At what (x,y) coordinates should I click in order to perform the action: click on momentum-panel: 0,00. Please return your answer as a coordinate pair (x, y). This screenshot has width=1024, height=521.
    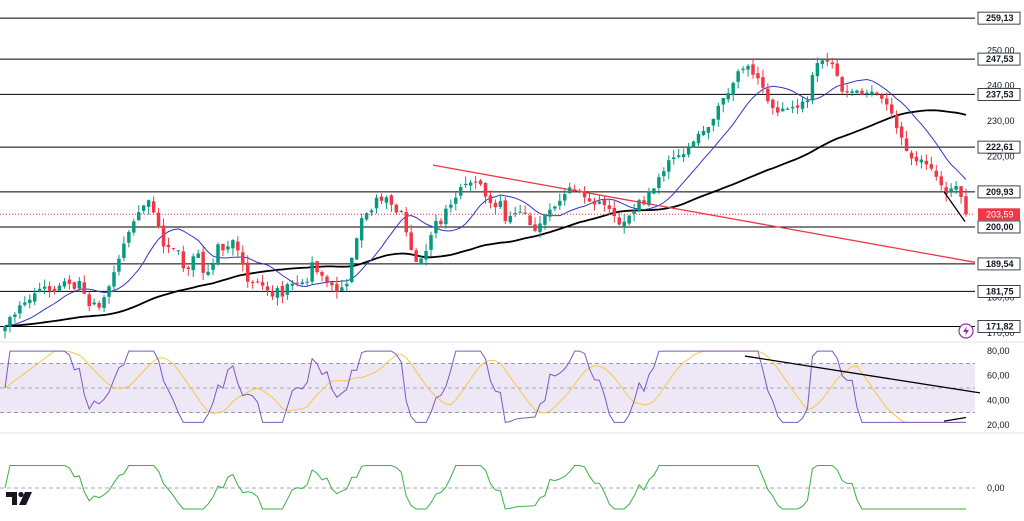
    Looking at the image, I should click on (502, 487).